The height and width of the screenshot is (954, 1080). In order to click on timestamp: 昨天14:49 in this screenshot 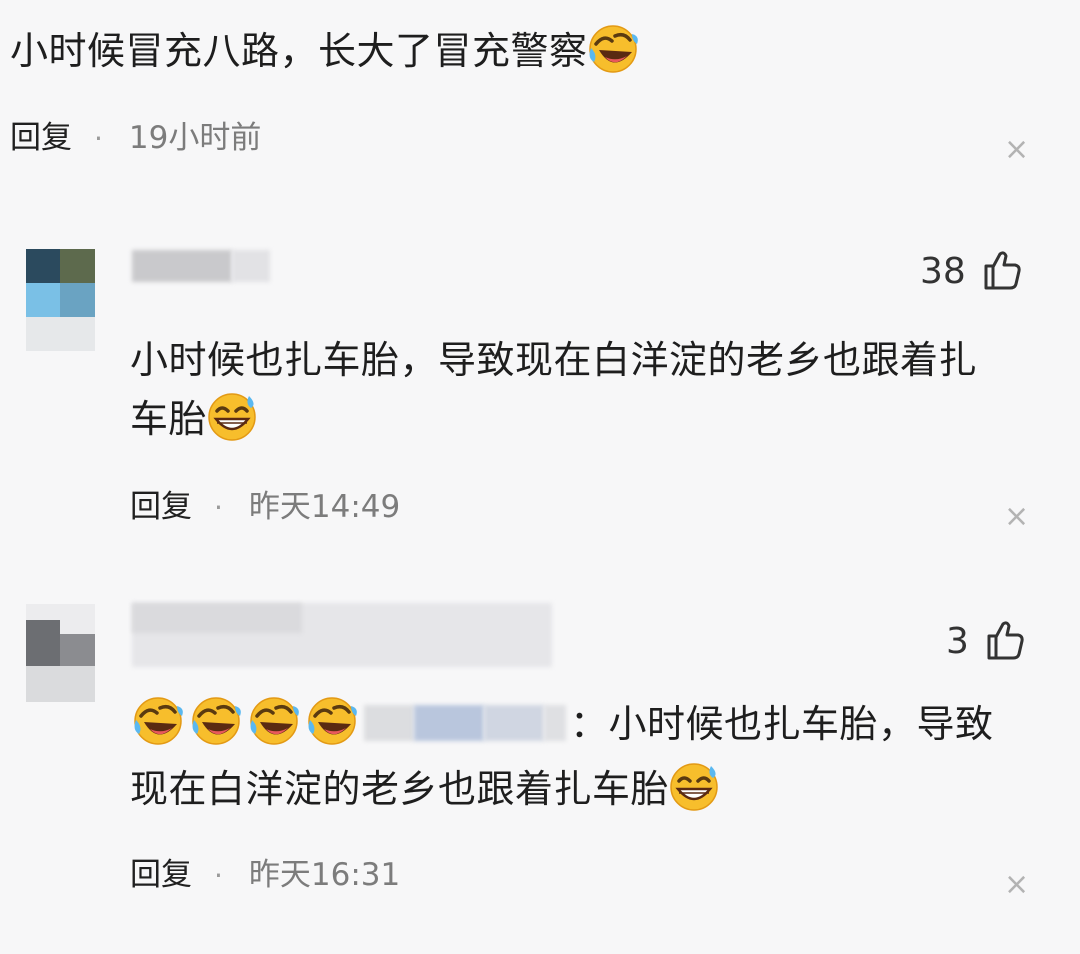, I will do `click(324, 507)`.